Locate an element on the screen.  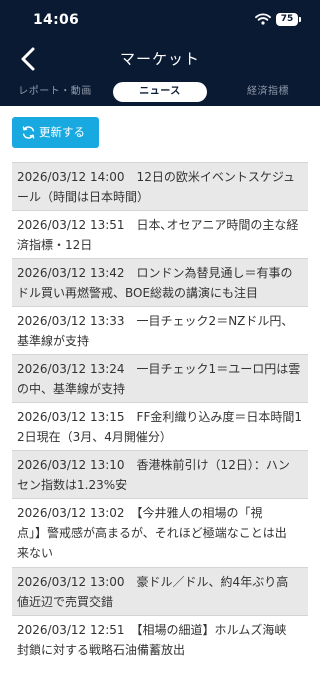
news-item-line: 2026/03/12 13:51 日本､オセアニア時間の主な経 is located at coordinates (158, 225).